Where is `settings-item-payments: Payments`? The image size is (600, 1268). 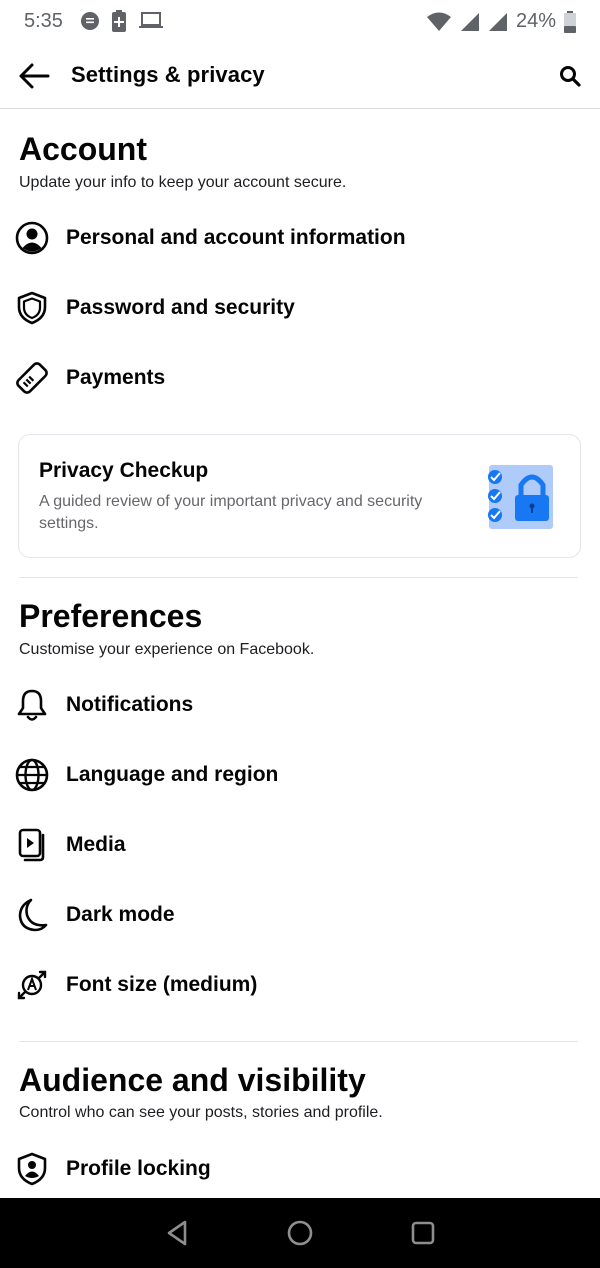
settings-item-payments: Payments is located at coordinates (300, 378).